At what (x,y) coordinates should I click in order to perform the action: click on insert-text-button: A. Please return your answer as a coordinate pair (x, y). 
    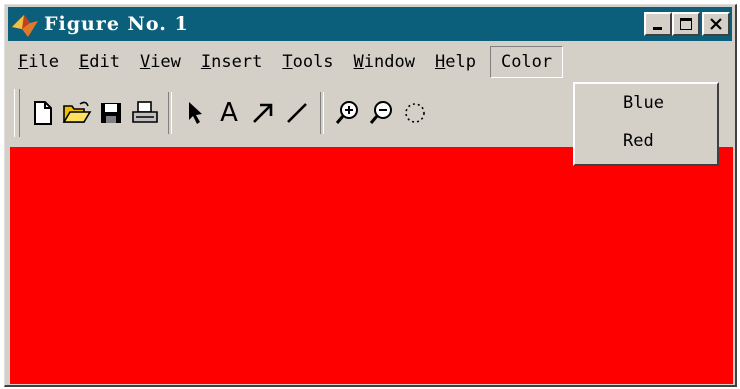
    Looking at the image, I should click on (229, 113).